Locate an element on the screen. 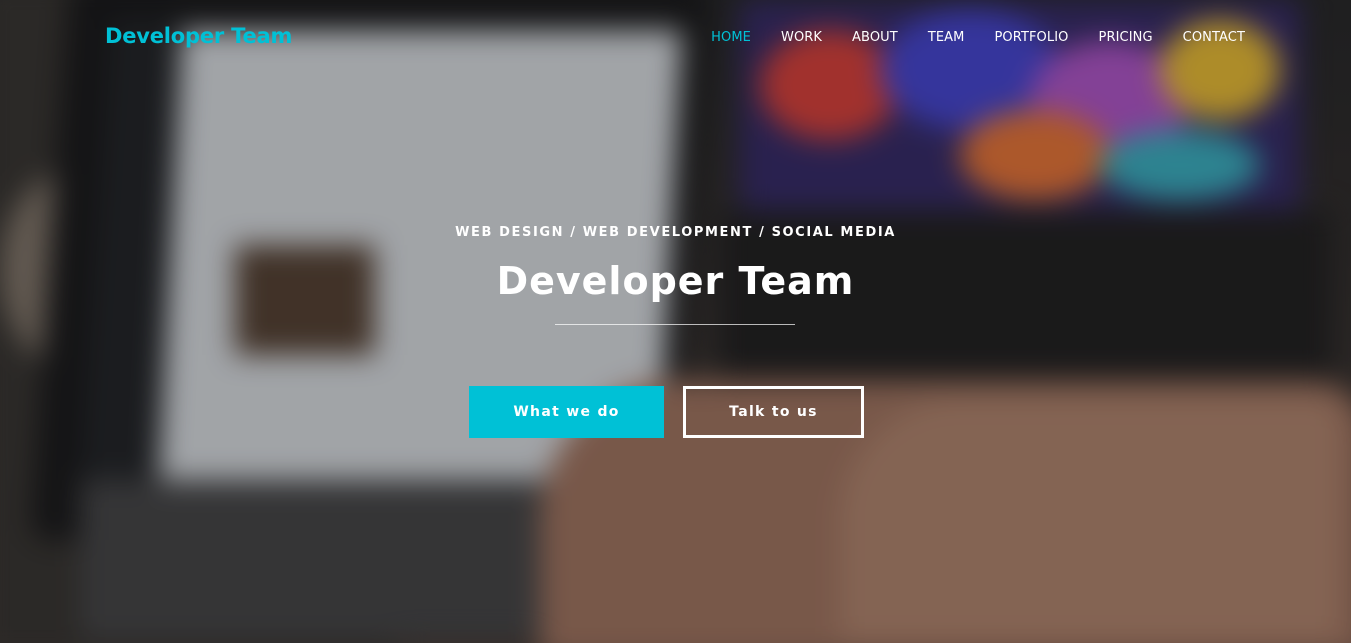 The width and height of the screenshot is (1351, 643). nav-link-home: HOME is located at coordinates (731, 37).